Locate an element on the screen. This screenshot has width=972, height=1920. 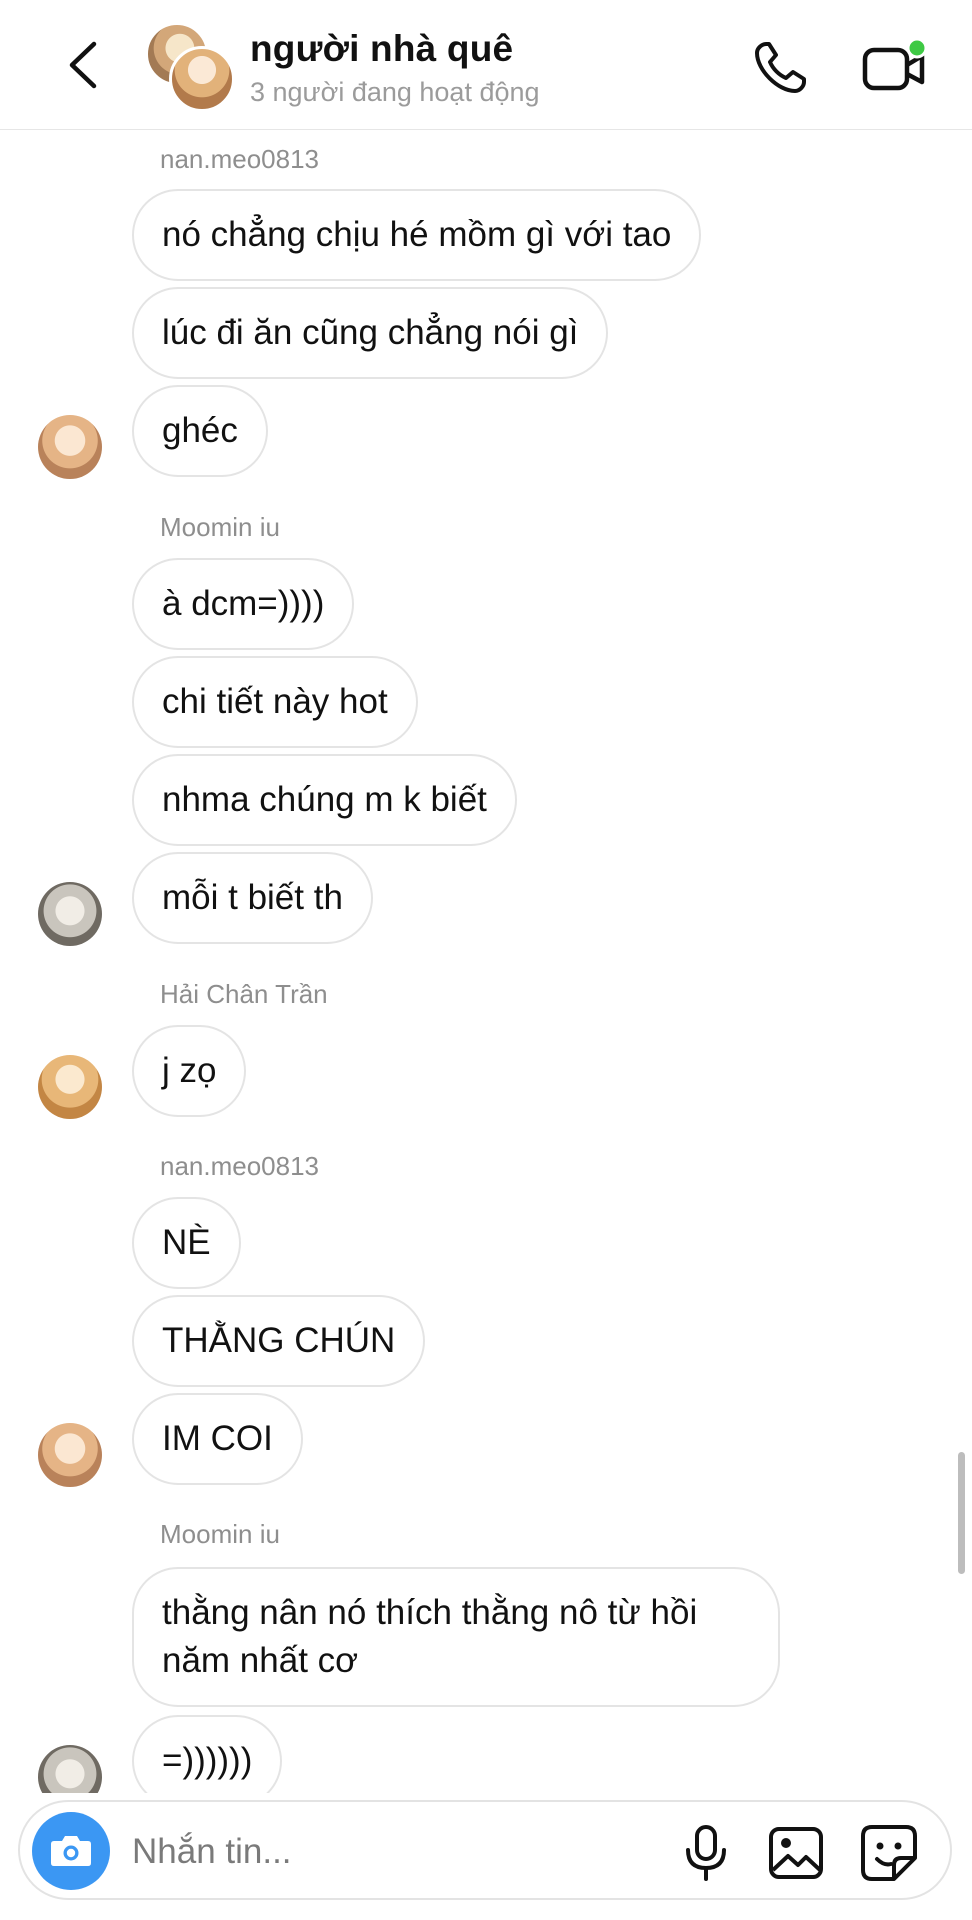
chat-title: người nhà quê is located at coordinates (381, 49).